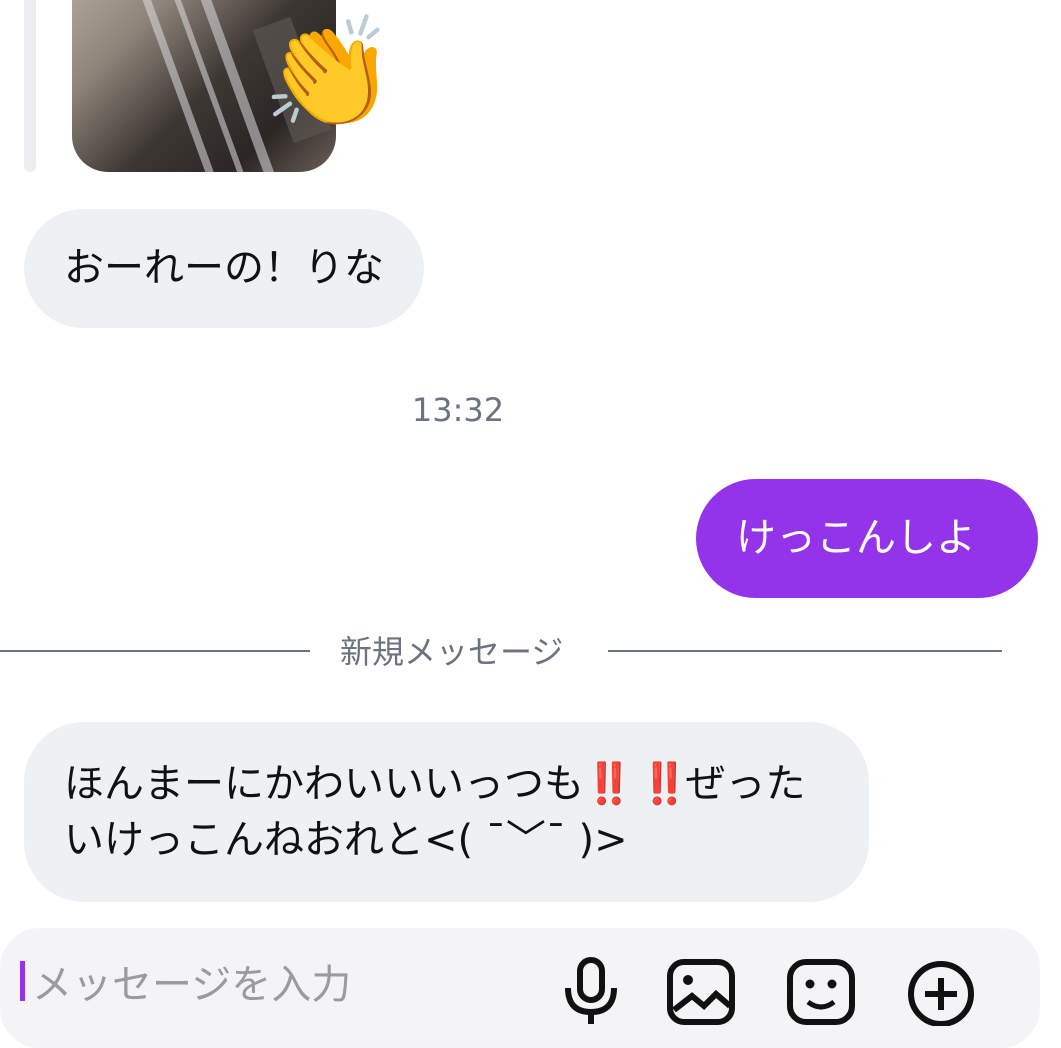  I want to click on message-timestamp: 13:32, so click(458, 410).